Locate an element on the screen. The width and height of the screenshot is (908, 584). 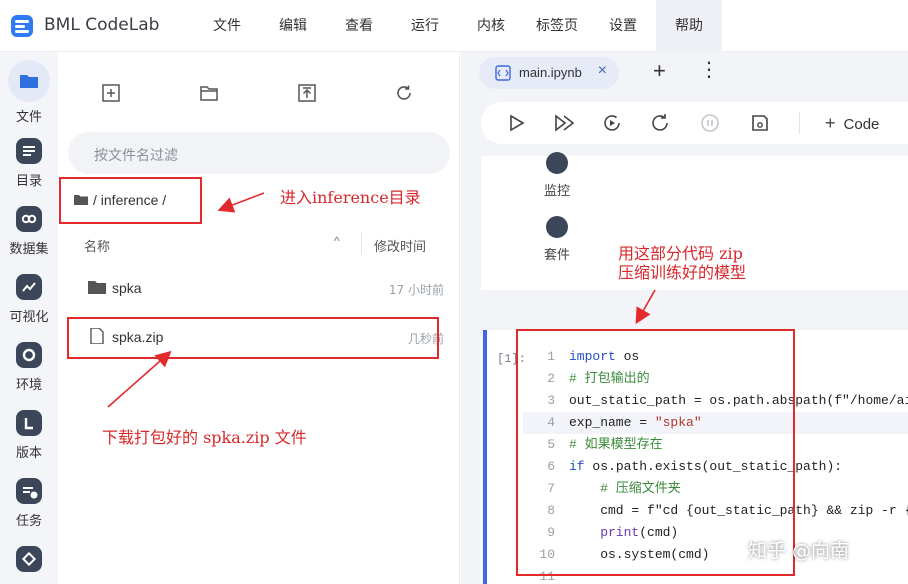
tab-label: main.ipynb is located at coordinates (550, 72).